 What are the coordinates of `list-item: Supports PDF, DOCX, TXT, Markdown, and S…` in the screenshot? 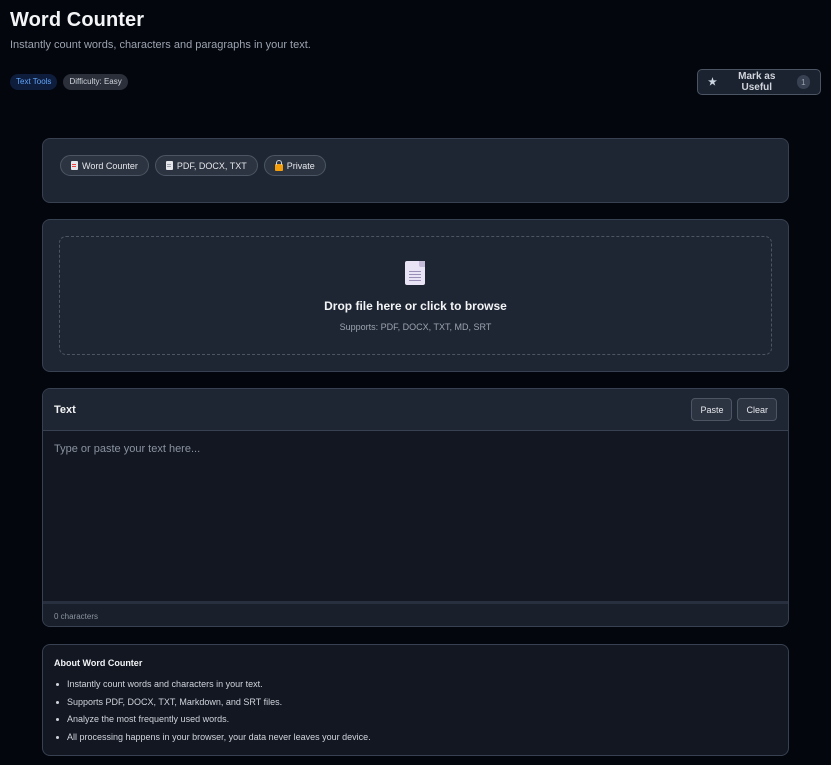 It's located at (212, 706).